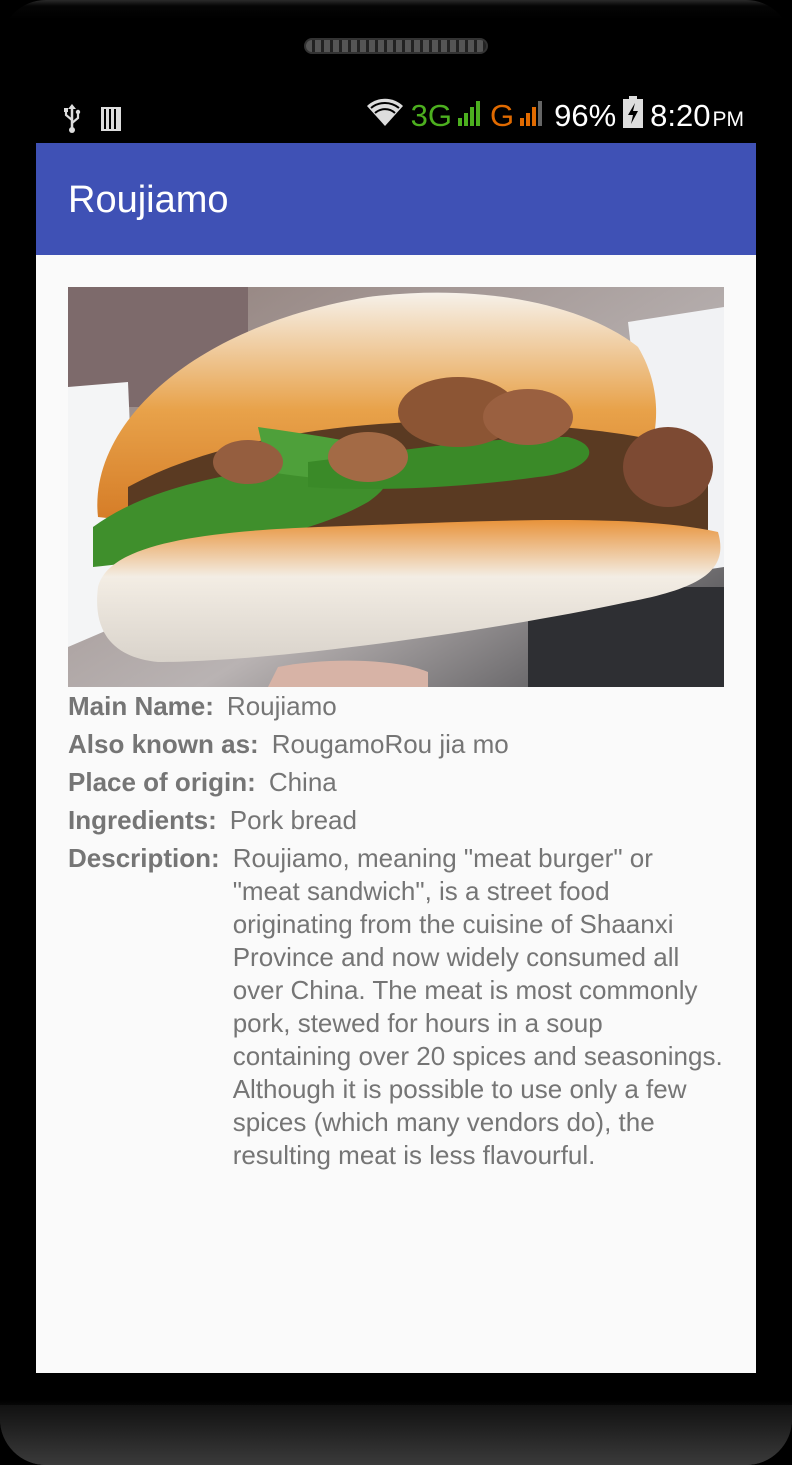  What do you see at coordinates (431, 115) in the screenshot?
I see `network-3g-label: 3G` at bounding box center [431, 115].